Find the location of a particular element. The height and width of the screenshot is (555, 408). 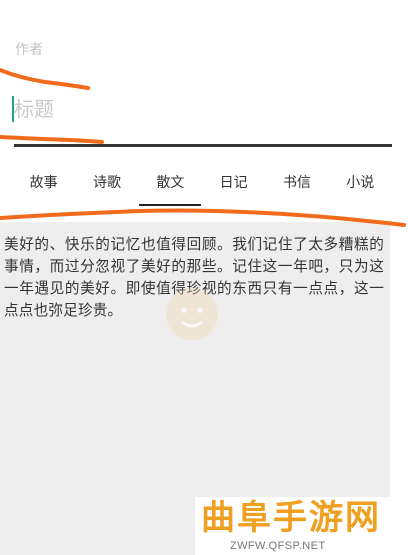

title-input is located at coordinates (194, 109).